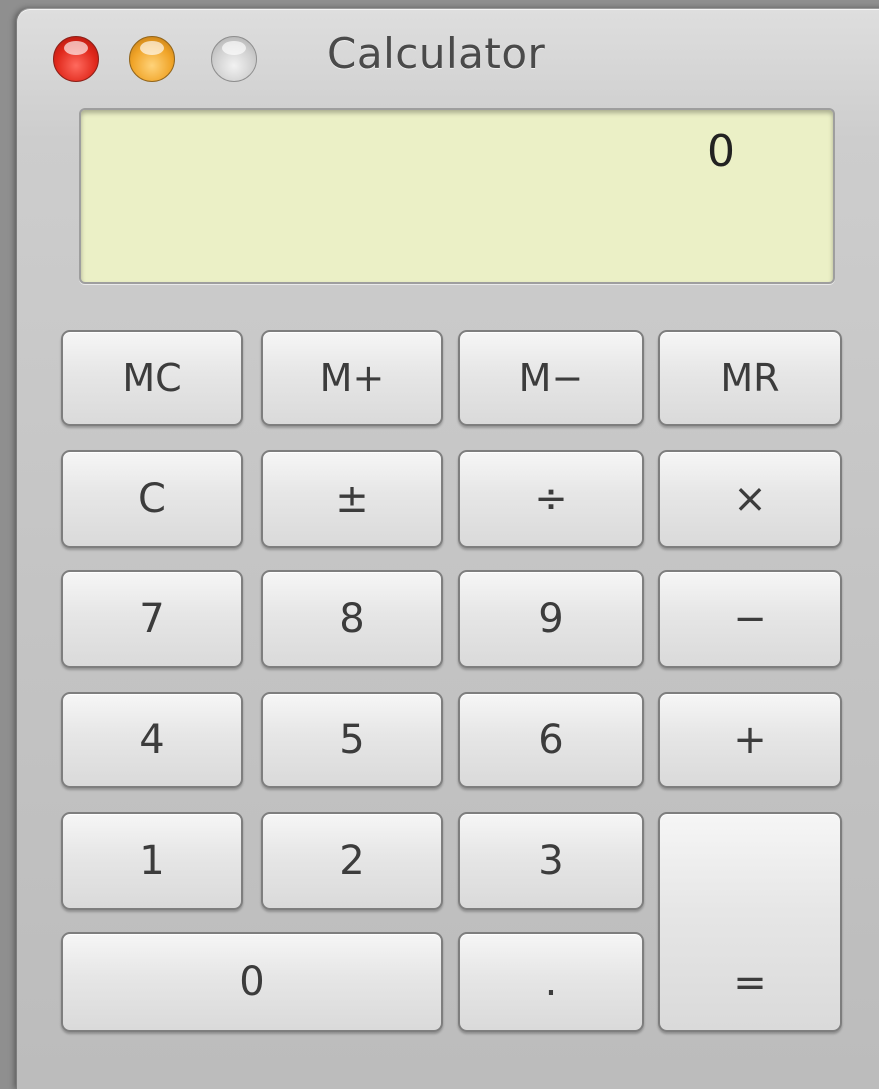  I want to click on digit-8-button: 8, so click(352, 619).